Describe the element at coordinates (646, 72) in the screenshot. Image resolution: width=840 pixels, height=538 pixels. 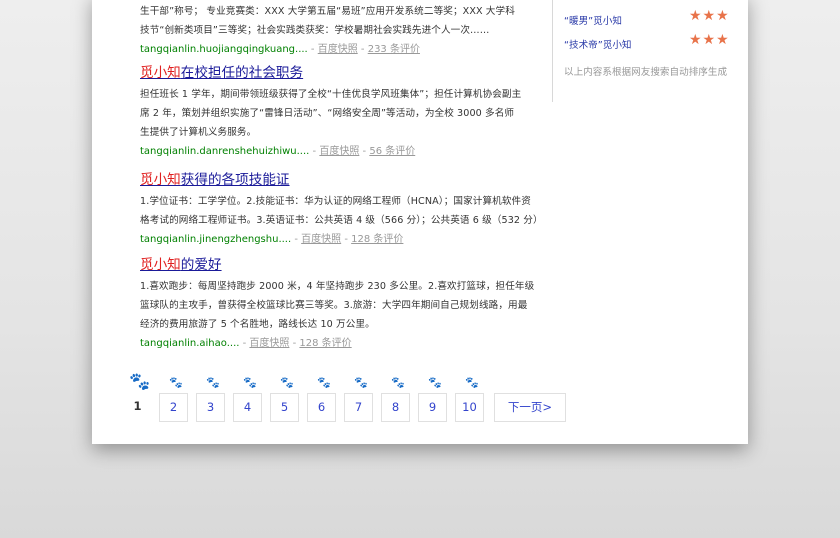
I see `sidebar-note: 以上内容系根据网友搜索自动排序生成` at that location.